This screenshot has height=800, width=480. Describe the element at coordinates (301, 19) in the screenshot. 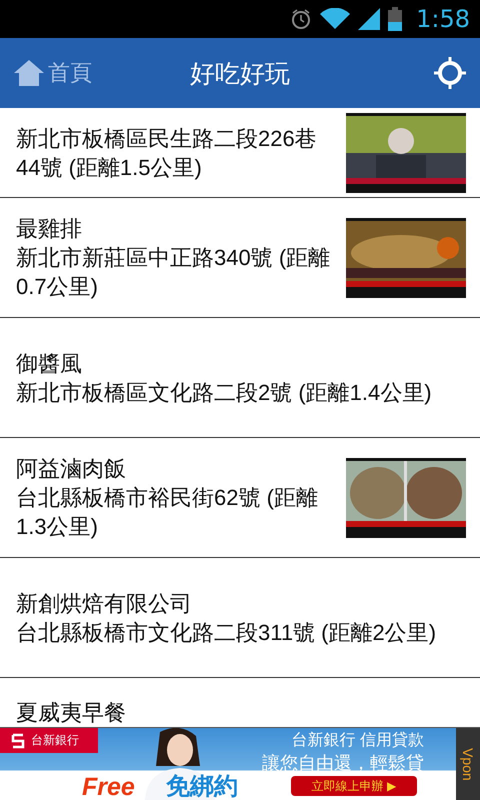

I see `alarm-icon` at that location.